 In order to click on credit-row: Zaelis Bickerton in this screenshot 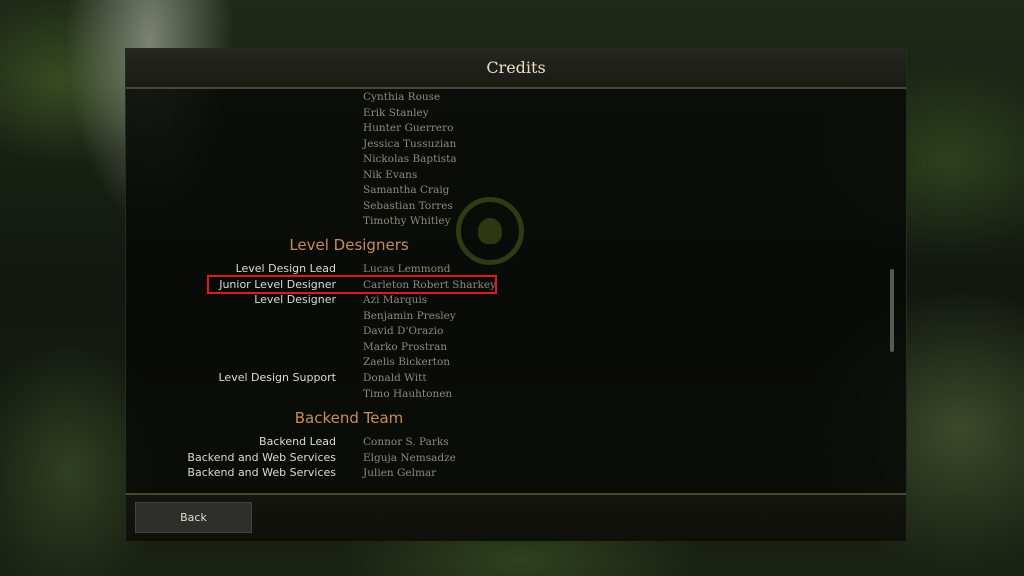, I will do `click(516, 362)`.